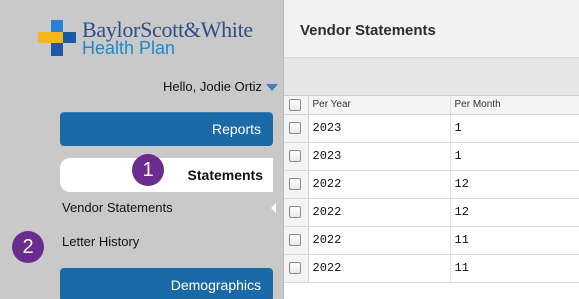  Describe the element at coordinates (28, 247) in the screenshot. I see `step-badge-2: 2` at that location.